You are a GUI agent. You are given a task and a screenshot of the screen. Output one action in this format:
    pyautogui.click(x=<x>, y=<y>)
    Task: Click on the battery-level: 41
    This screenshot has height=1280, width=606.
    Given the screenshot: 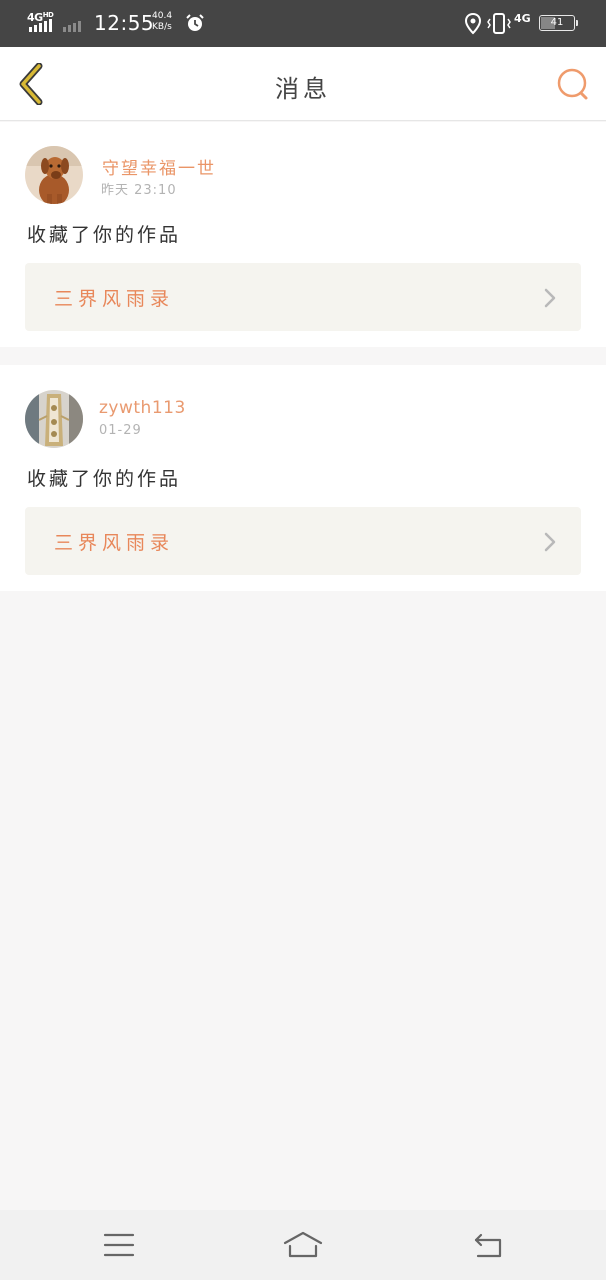 What is the action you would take?
    pyautogui.click(x=557, y=22)
    